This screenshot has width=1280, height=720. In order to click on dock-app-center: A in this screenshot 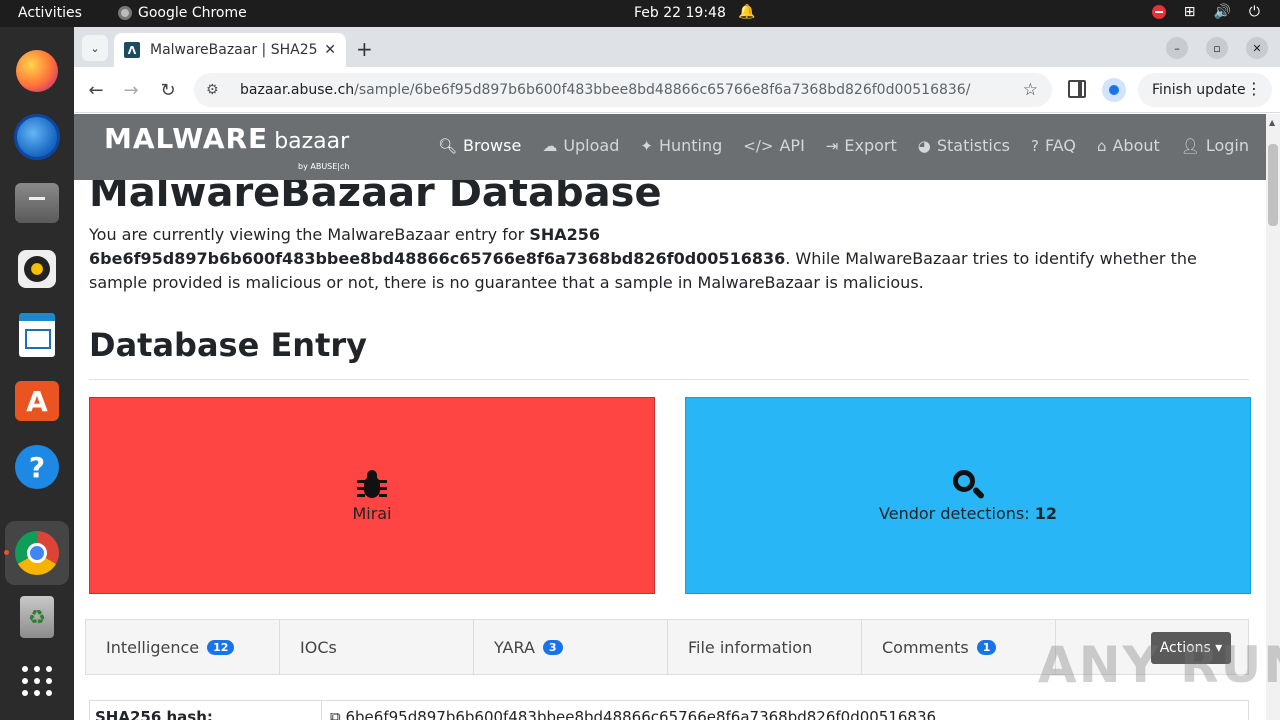, I will do `click(37, 401)`.